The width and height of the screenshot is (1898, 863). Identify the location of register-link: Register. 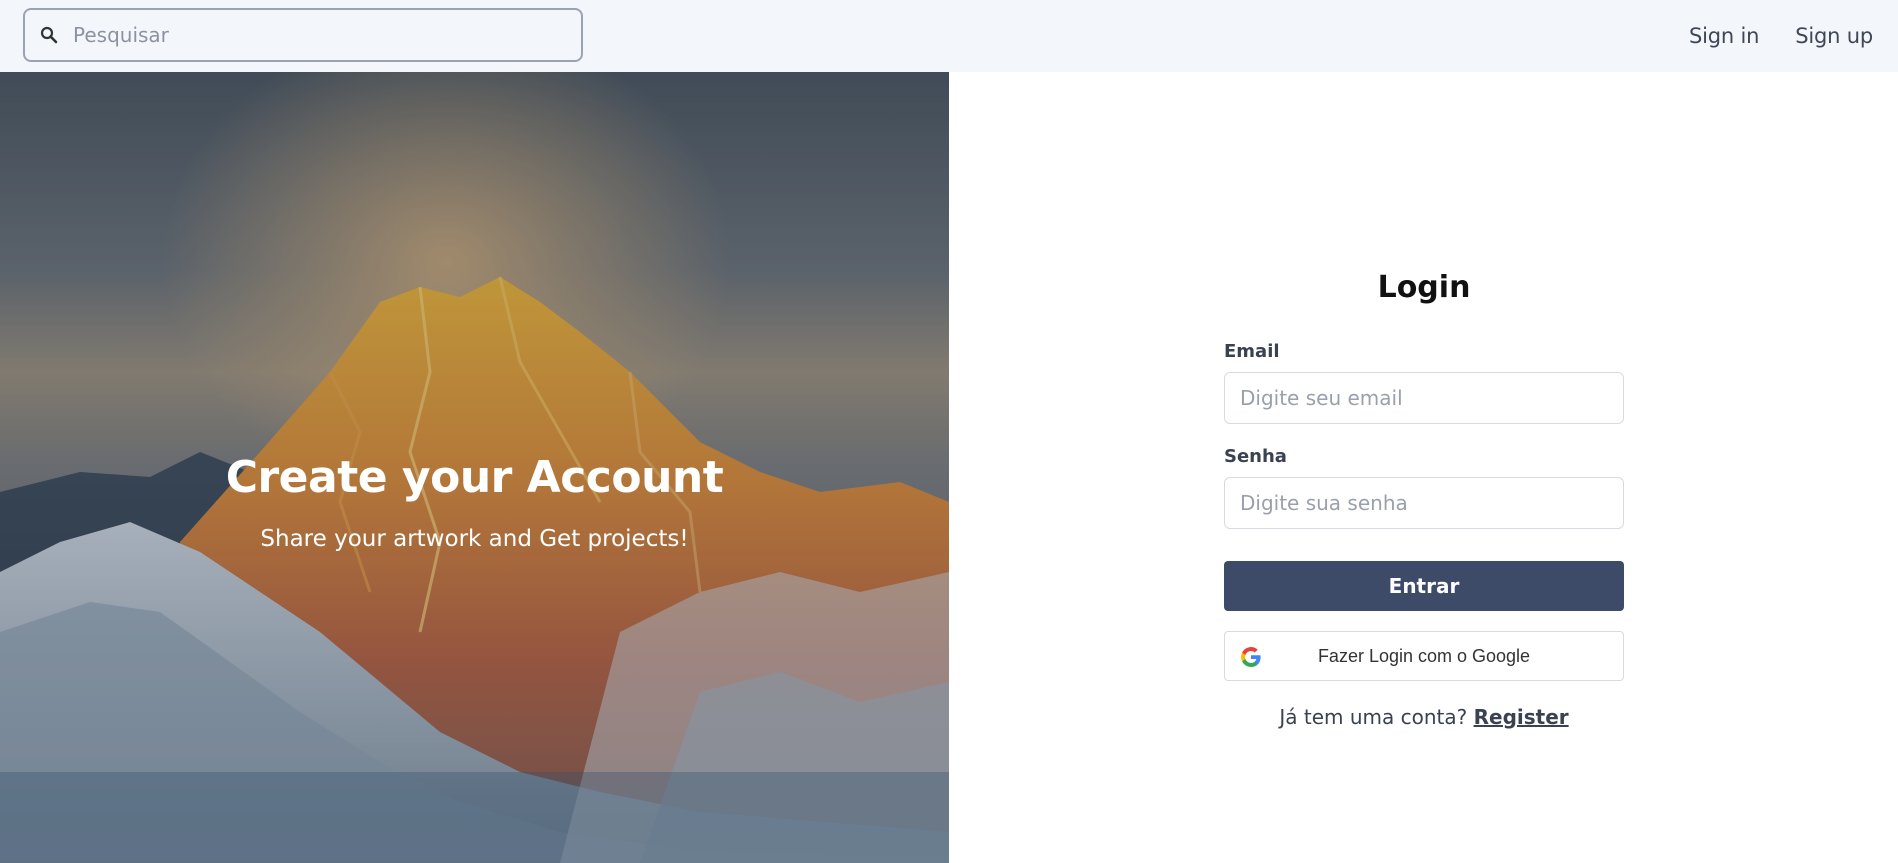
(1521, 717).